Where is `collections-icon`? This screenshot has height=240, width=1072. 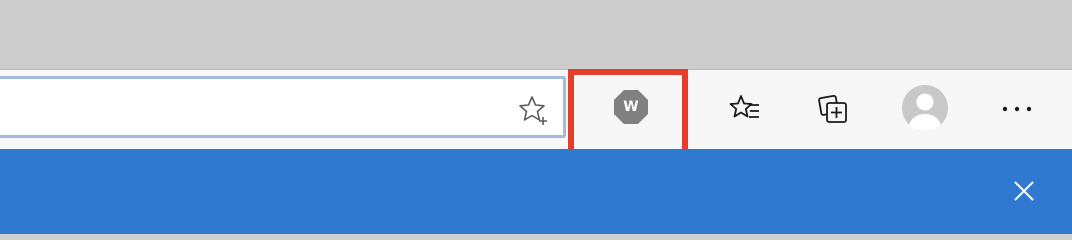 collections-icon is located at coordinates (834, 109).